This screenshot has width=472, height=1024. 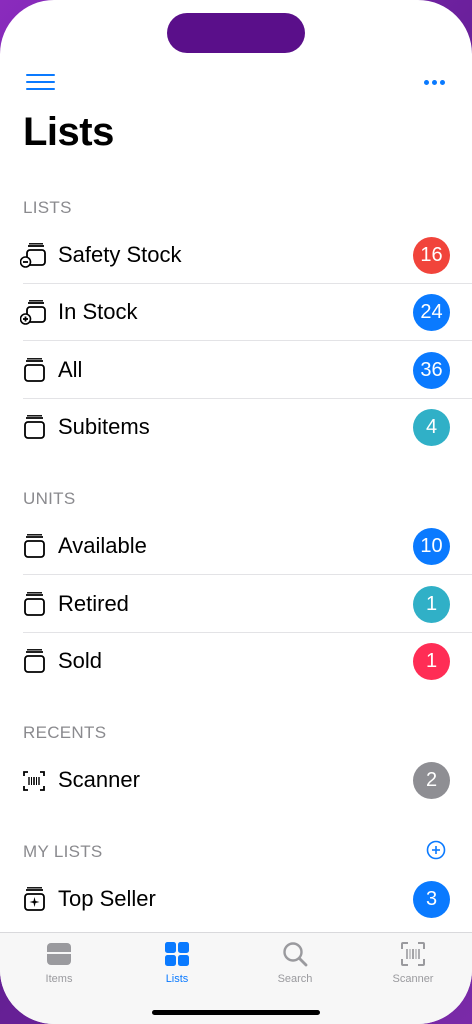 What do you see at coordinates (236, 546) in the screenshot?
I see `list-item-available: Available 10` at bounding box center [236, 546].